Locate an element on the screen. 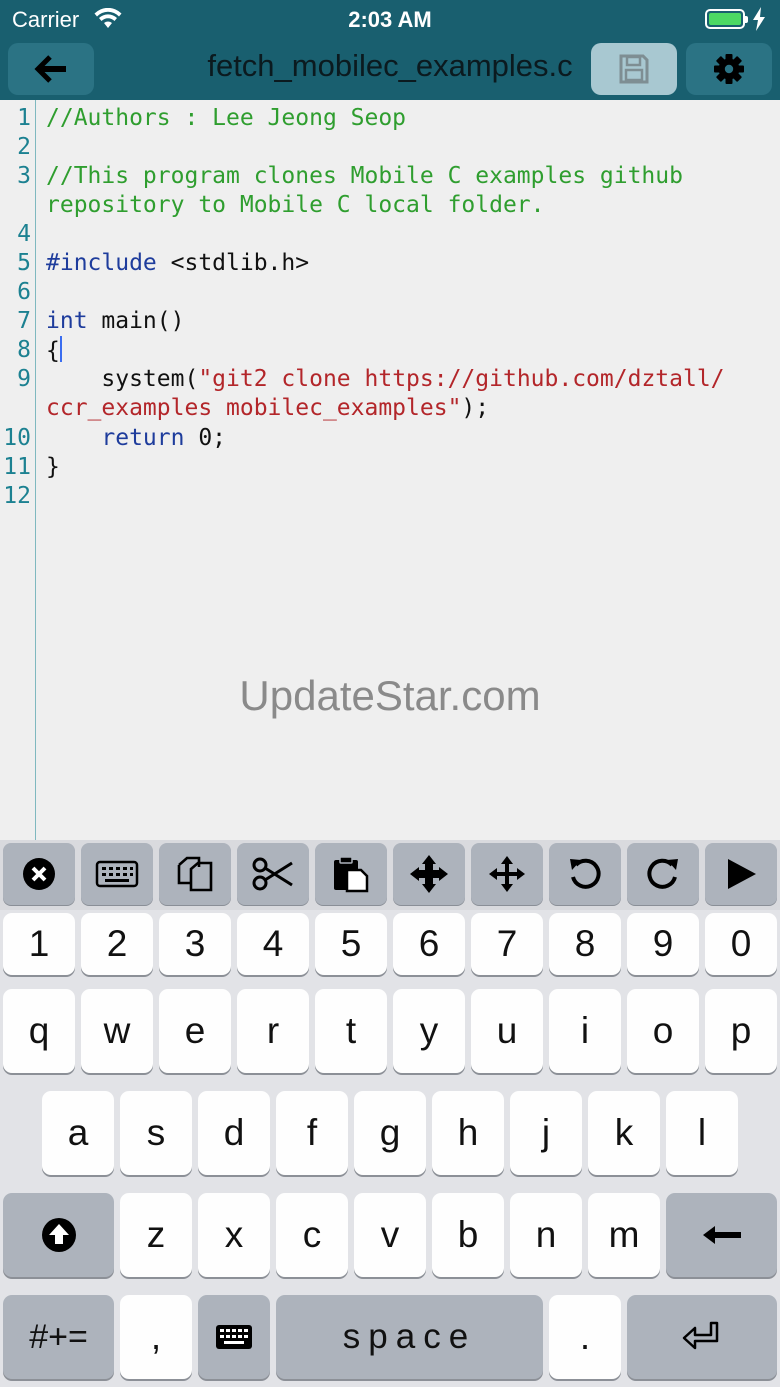 This screenshot has width=780, height=1387. cut-button is located at coordinates (273, 874).